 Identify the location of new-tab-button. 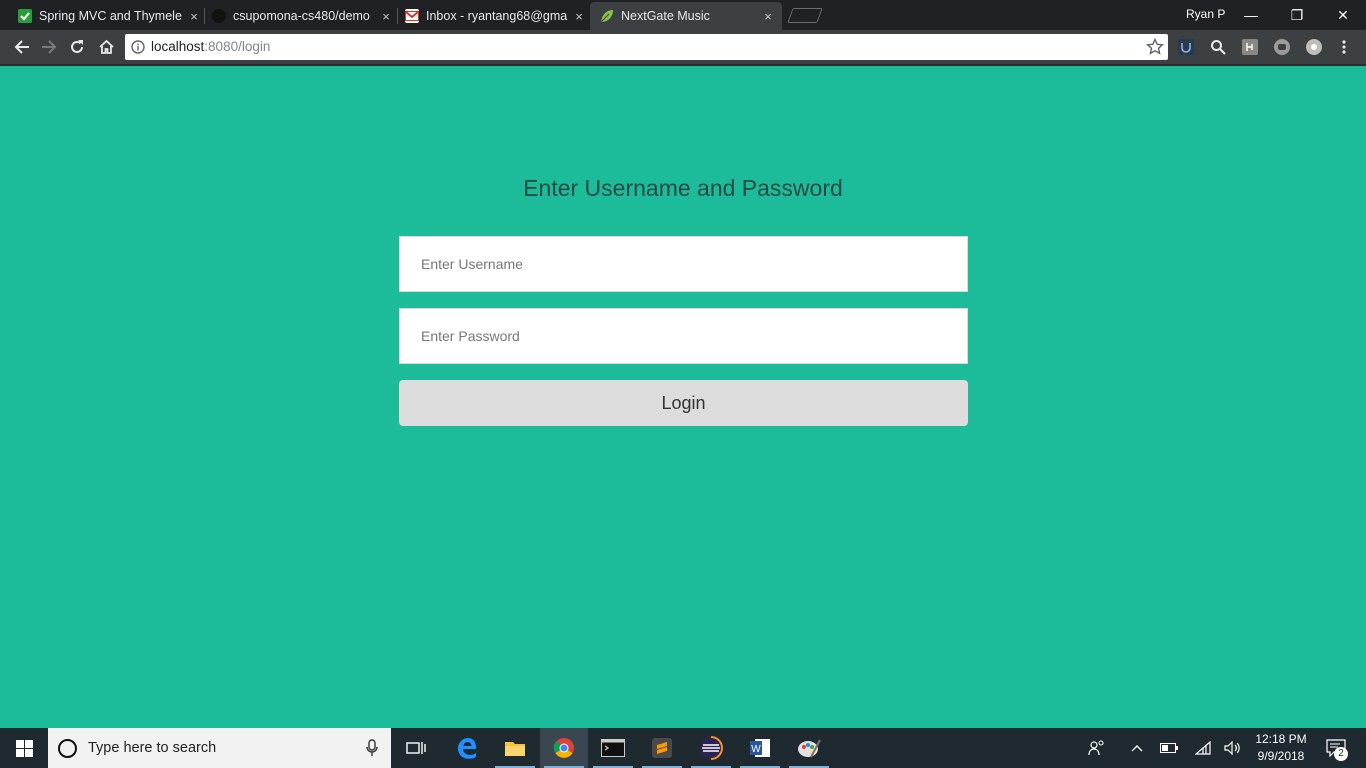
(805, 15).